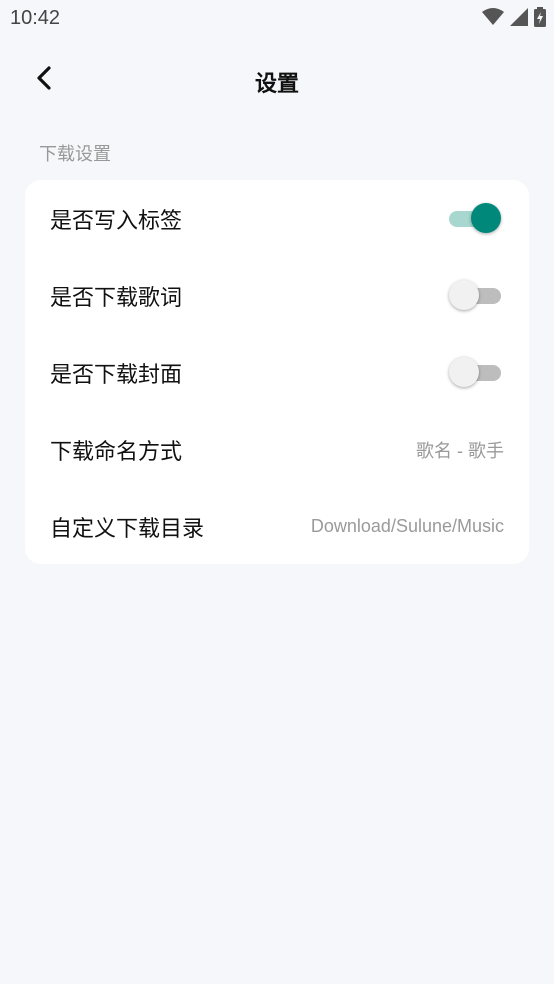 The height and width of the screenshot is (984, 554). What do you see at coordinates (407, 526) in the screenshot?
I see `setting-value: Download/Sulune/Music` at bounding box center [407, 526].